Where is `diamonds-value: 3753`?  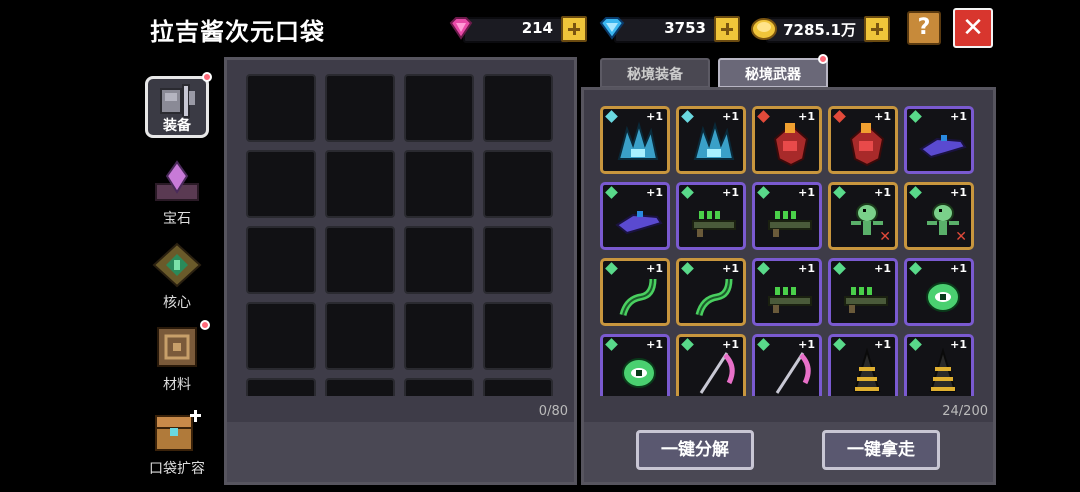 diamonds-value: 3753 is located at coordinates (685, 28).